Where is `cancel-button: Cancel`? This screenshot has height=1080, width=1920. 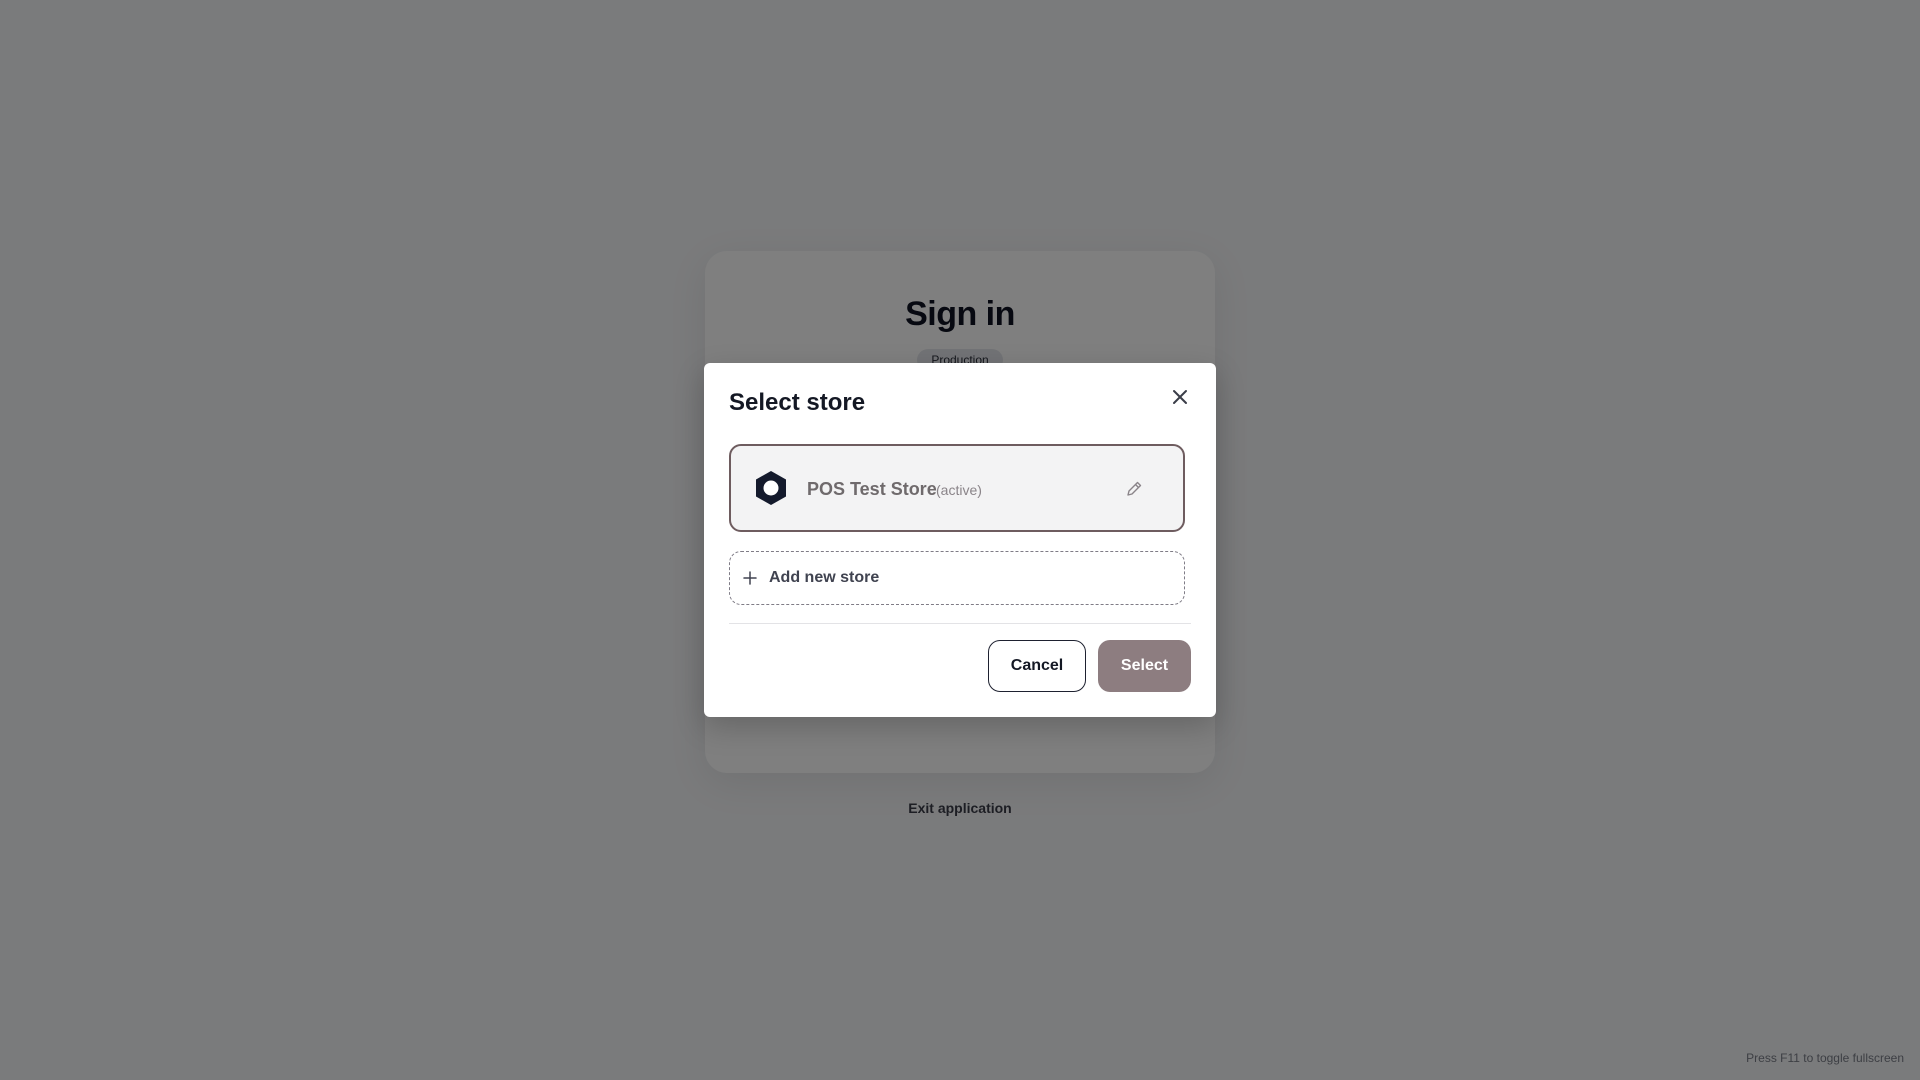
cancel-button: Cancel is located at coordinates (1037, 666).